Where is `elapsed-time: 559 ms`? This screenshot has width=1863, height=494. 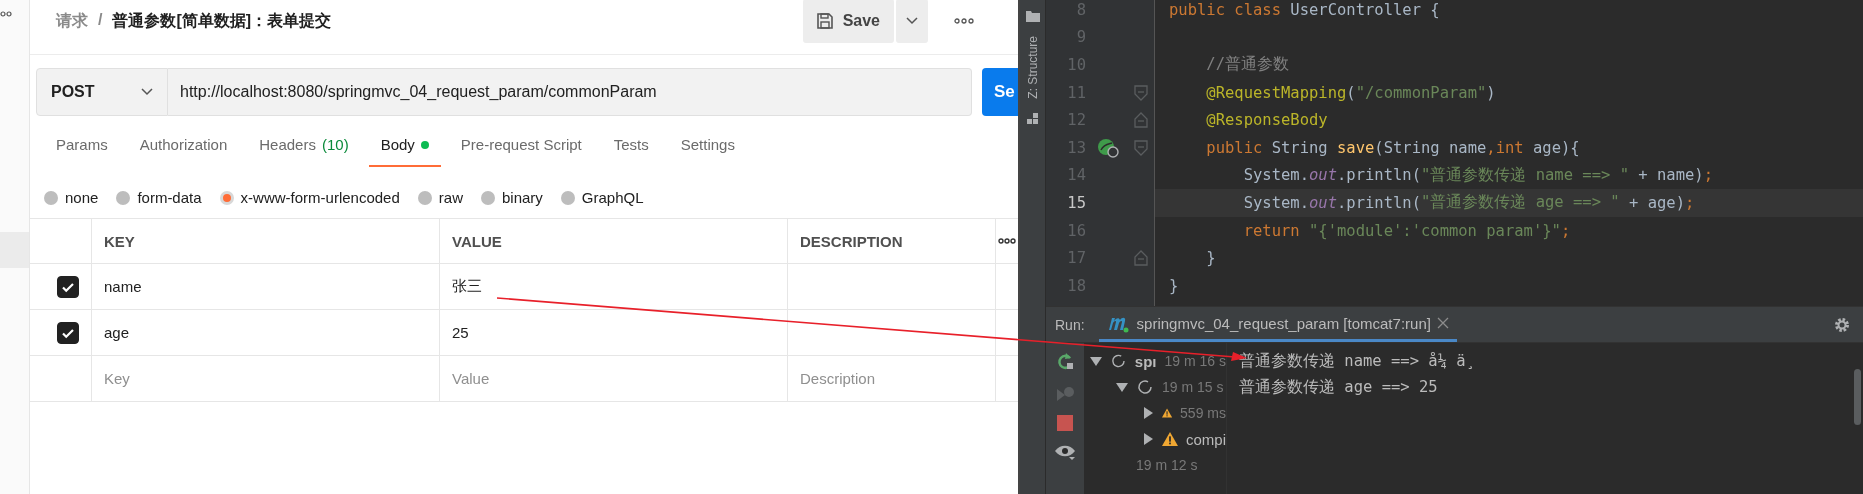
elapsed-time: 559 ms is located at coordinates (1203, 413).